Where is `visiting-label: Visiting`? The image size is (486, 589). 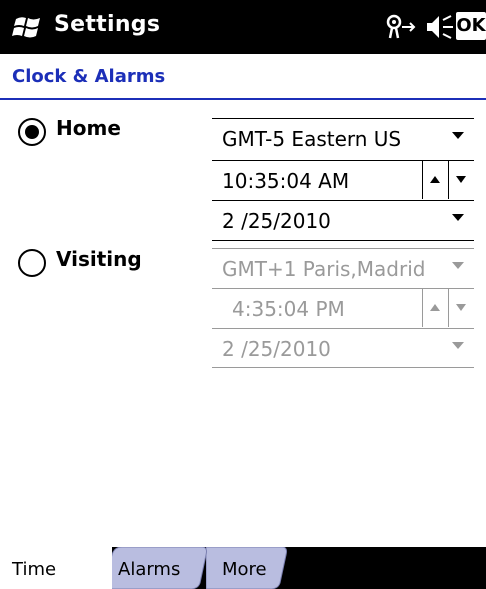
visiting-label: Visiting is located at coordinates (99, 259).